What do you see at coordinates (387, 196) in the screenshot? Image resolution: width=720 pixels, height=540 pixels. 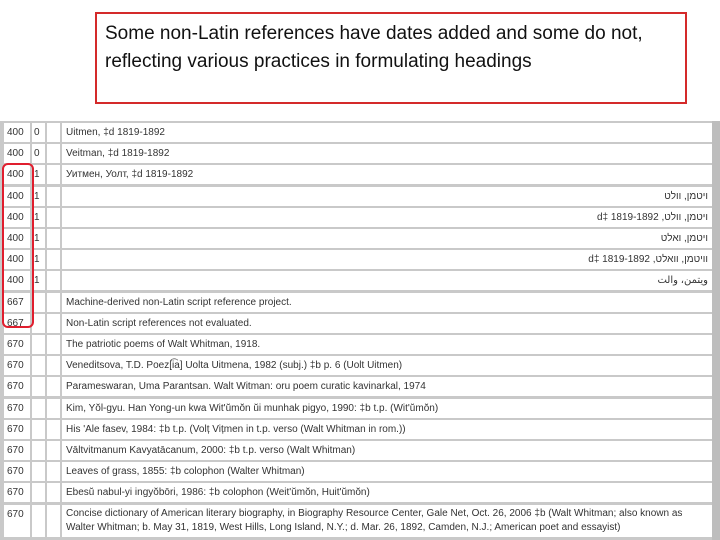 I see `field-value: ויטמן, וולט` at bounding box center [387, 196].